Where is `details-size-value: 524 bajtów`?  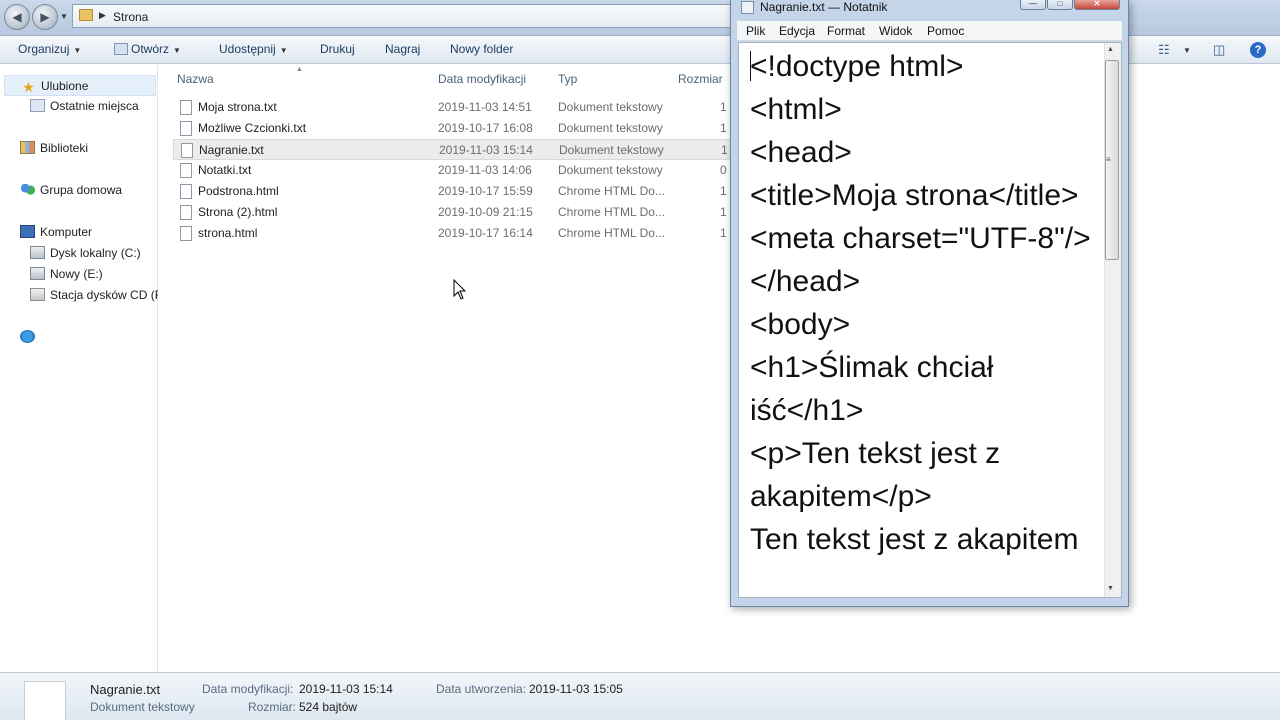
details-size-value: 524 bajtów is located at coordinates (328, 707).